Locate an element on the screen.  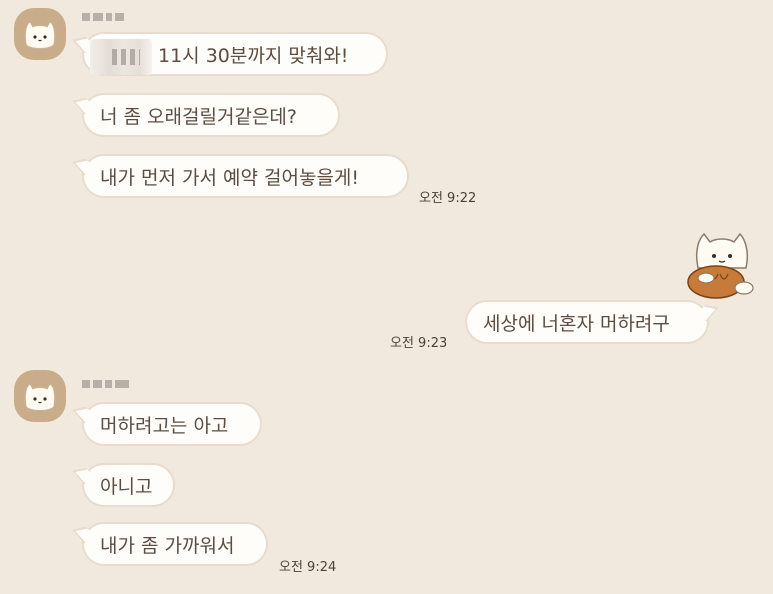
message-text: 세상에 너혼자 머하려구 is located at coordinates (576, 324).